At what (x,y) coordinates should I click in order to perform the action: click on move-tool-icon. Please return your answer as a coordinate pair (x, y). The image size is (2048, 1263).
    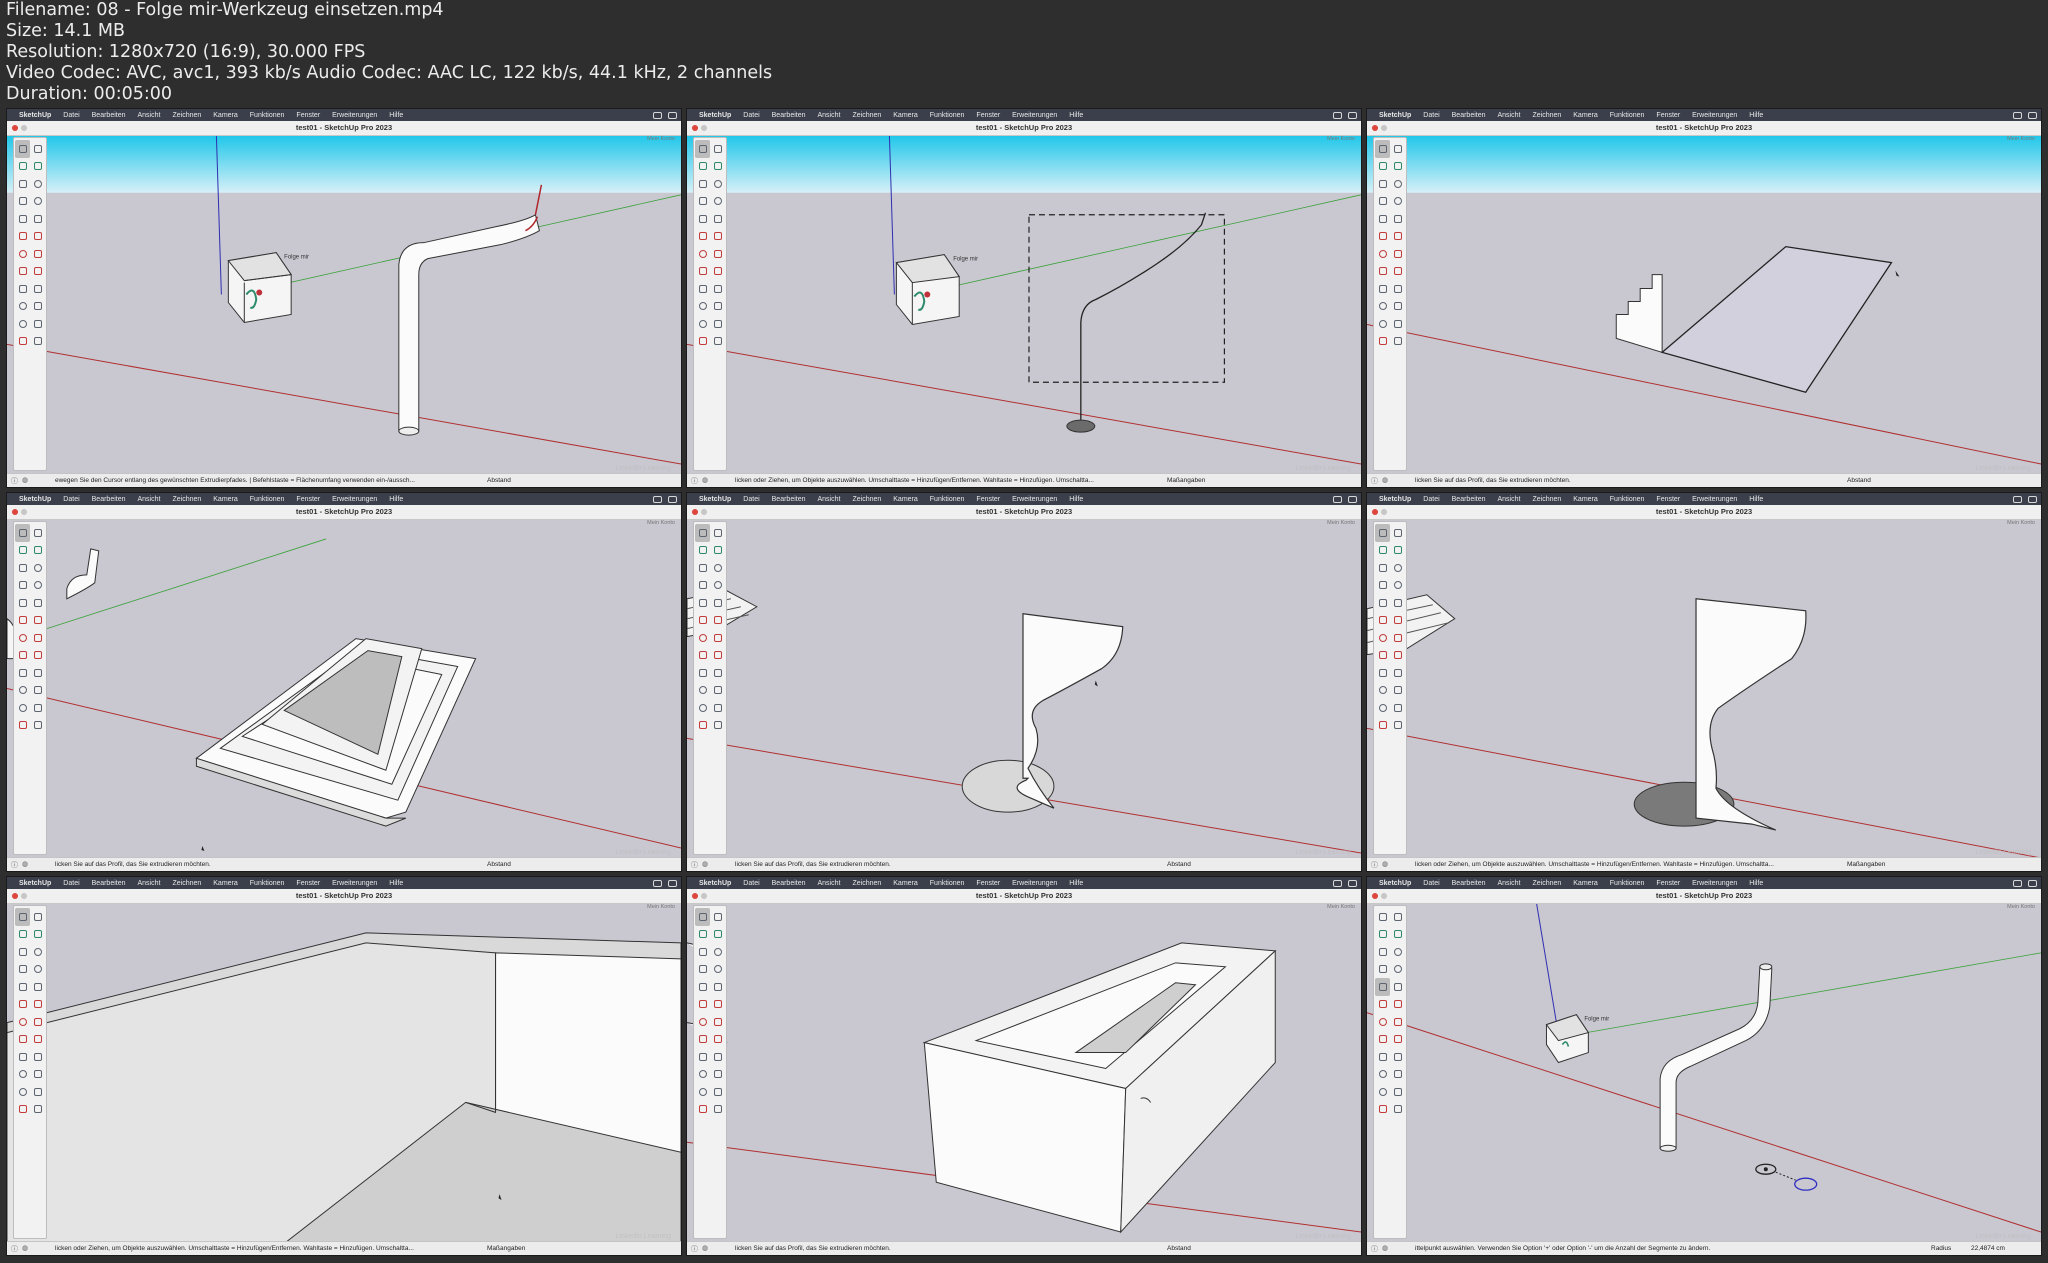
    Looking at the image, I should click on (702, 621).